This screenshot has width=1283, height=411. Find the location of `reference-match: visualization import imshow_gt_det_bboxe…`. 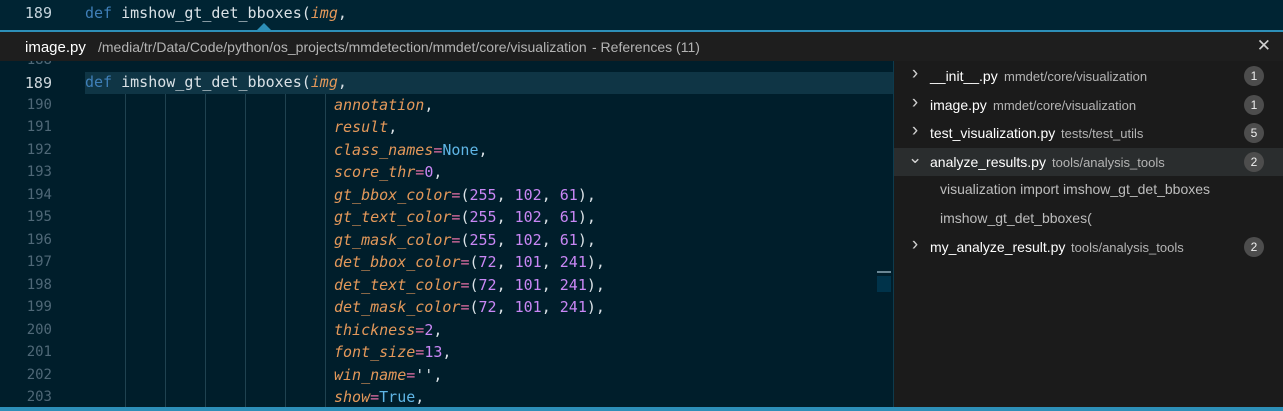

reference-match: visualization import imshow_gt_det_bboxe… is located at coordinates (1075, 189).